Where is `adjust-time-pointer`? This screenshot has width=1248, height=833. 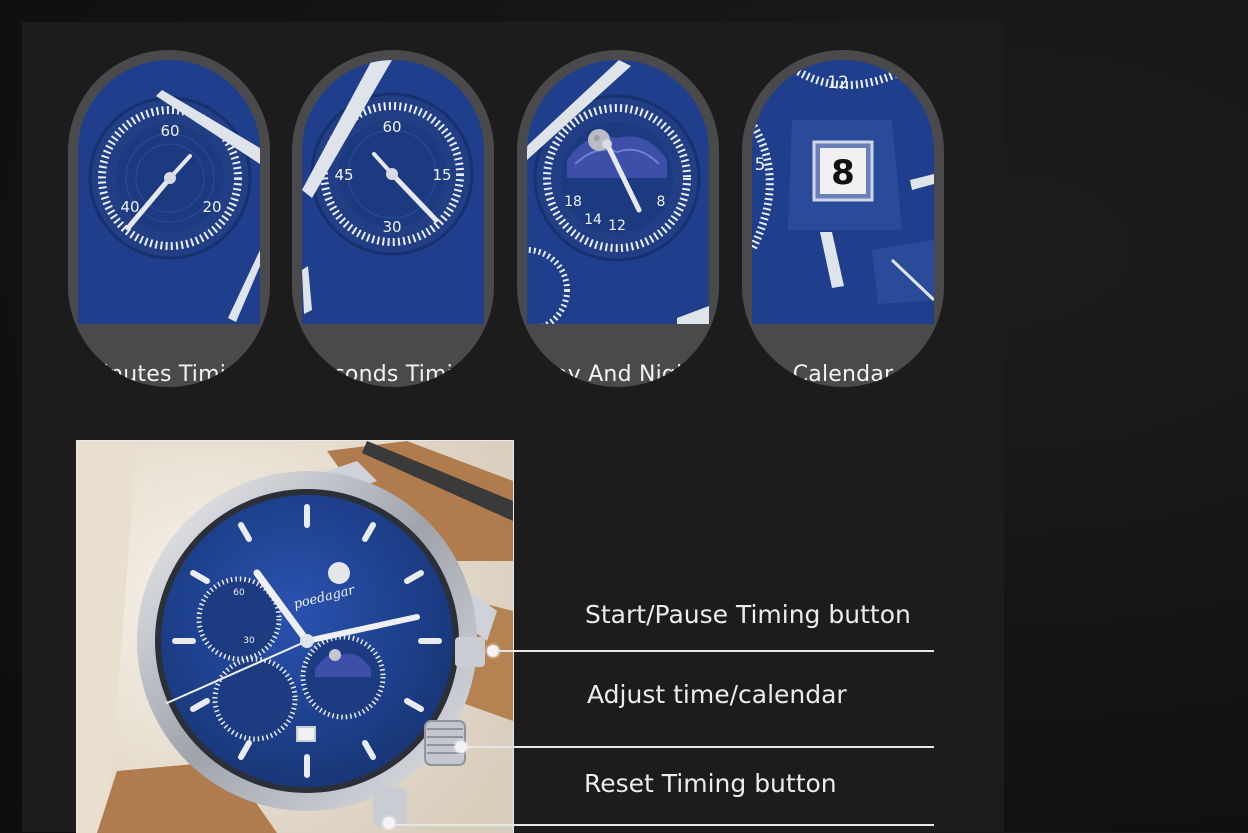
adjust-time-pointer is located at coordinates (461, 747).